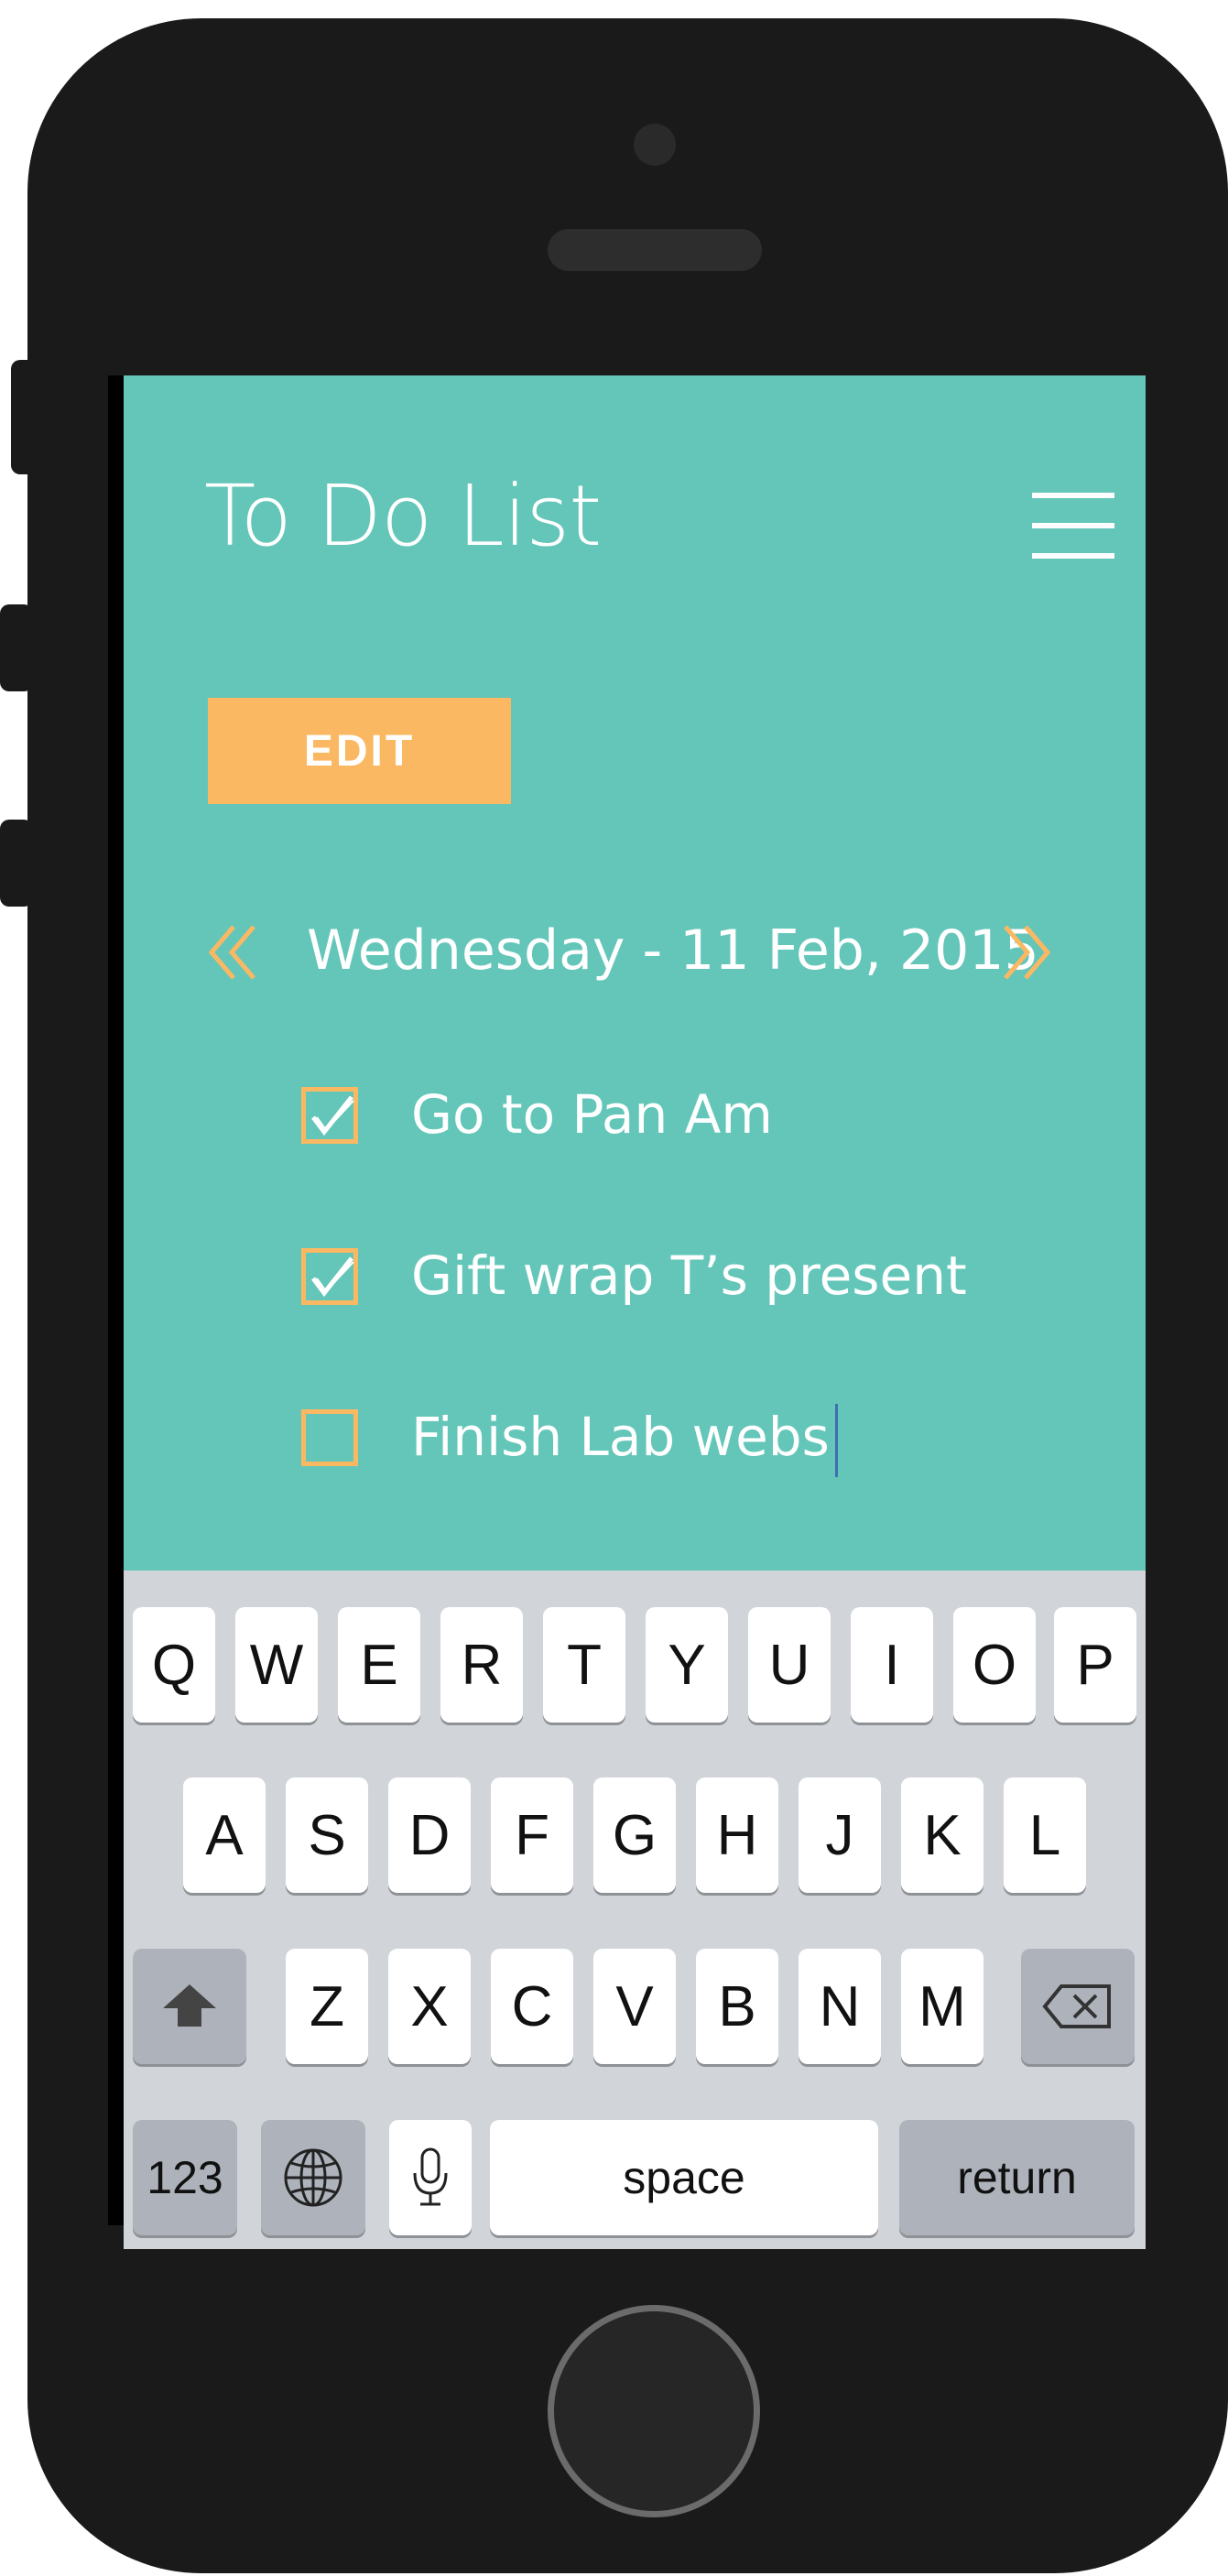 This screenshot has width=1228, height=2576. I want to click on shift-key, so click(189, 2006).